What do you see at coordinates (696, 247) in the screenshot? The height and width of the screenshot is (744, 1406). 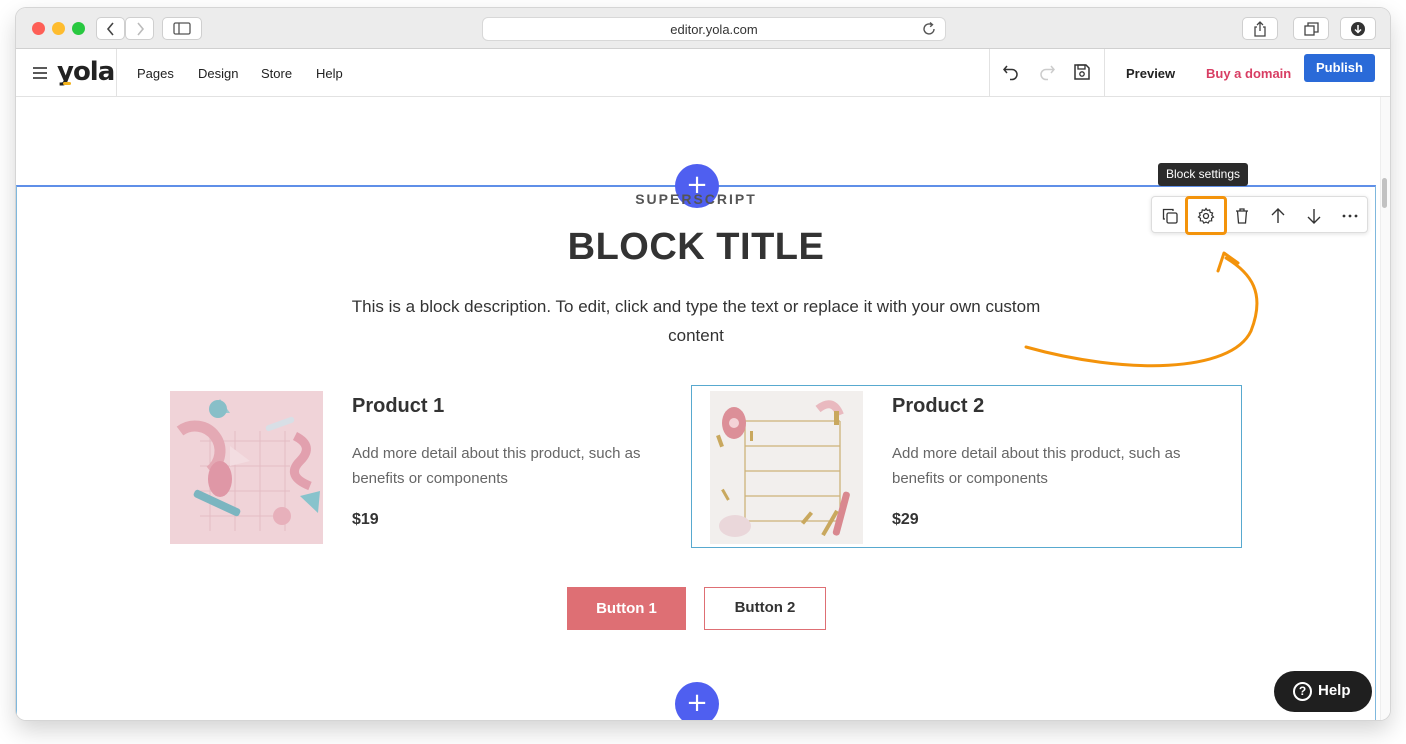 I see `block-title: BLOCK TITLE` at bounding box center [696, 247].